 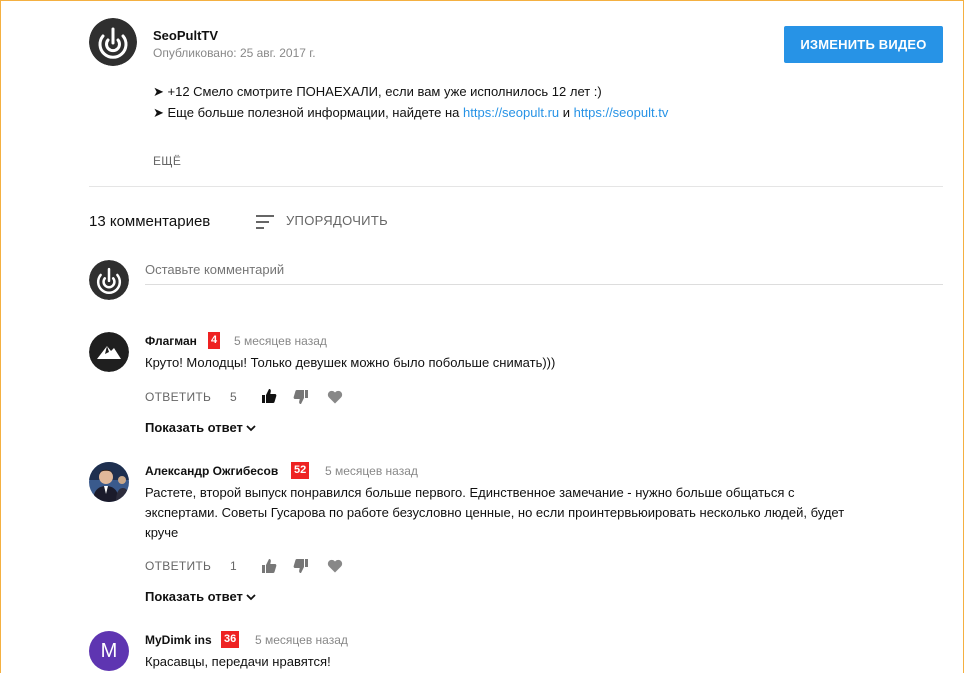 I want to click on publish-date: Опубликовано: 25 авг. 2017 г., so click(x=234, y=53).